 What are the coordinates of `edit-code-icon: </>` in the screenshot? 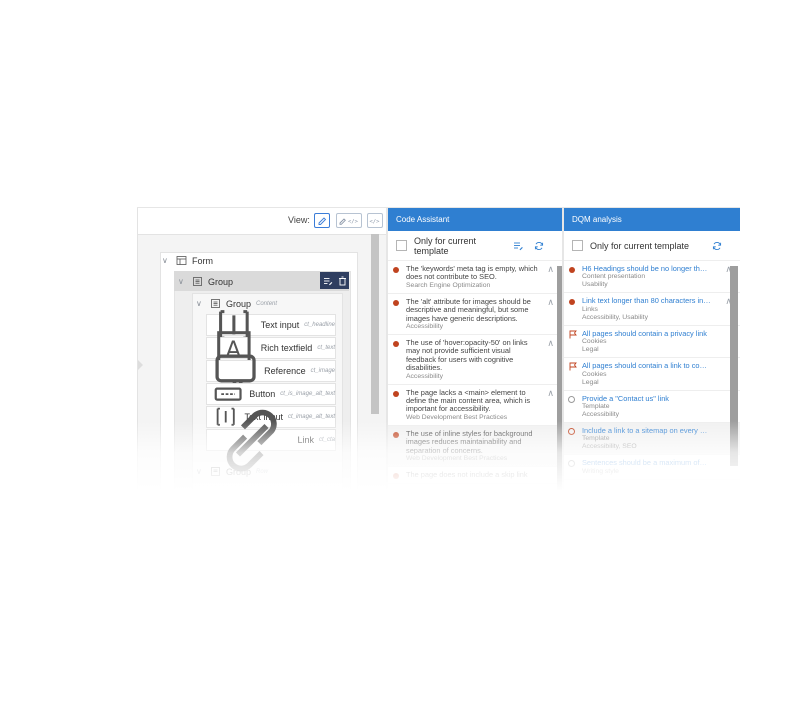 It's located at (349, 221).